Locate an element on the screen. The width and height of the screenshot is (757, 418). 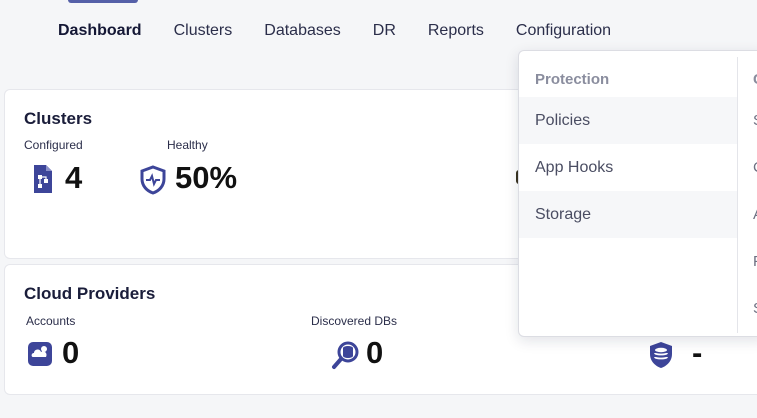
discovered-dbs-value: 0 is located at coordinates (375, 352).